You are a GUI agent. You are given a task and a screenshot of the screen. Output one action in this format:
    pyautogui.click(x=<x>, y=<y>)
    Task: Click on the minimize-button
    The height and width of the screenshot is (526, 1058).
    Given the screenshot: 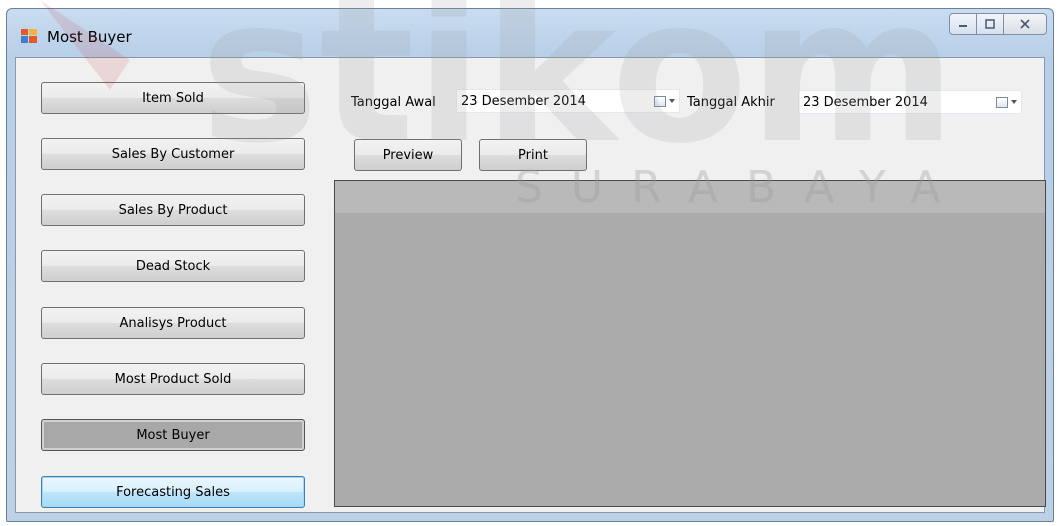 What is the action you would take?
    pyautogui.click(x=963, y=24)
    